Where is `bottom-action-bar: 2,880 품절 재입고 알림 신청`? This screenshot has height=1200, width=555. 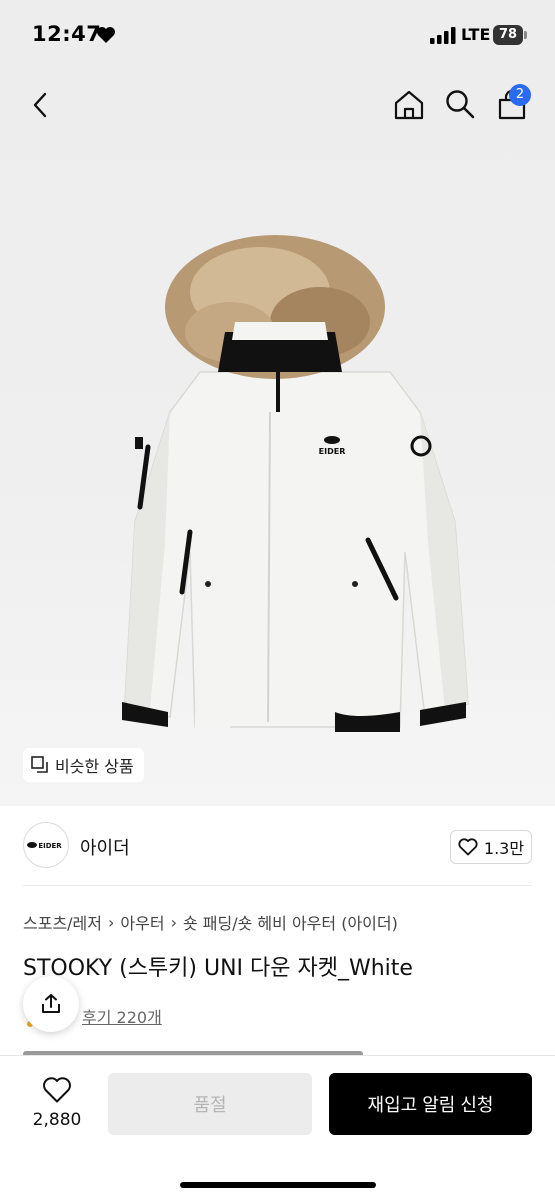
bottom-action-bar: 2,880 품절 재입고 알림 신청 is located at coordinates (277, 1127).